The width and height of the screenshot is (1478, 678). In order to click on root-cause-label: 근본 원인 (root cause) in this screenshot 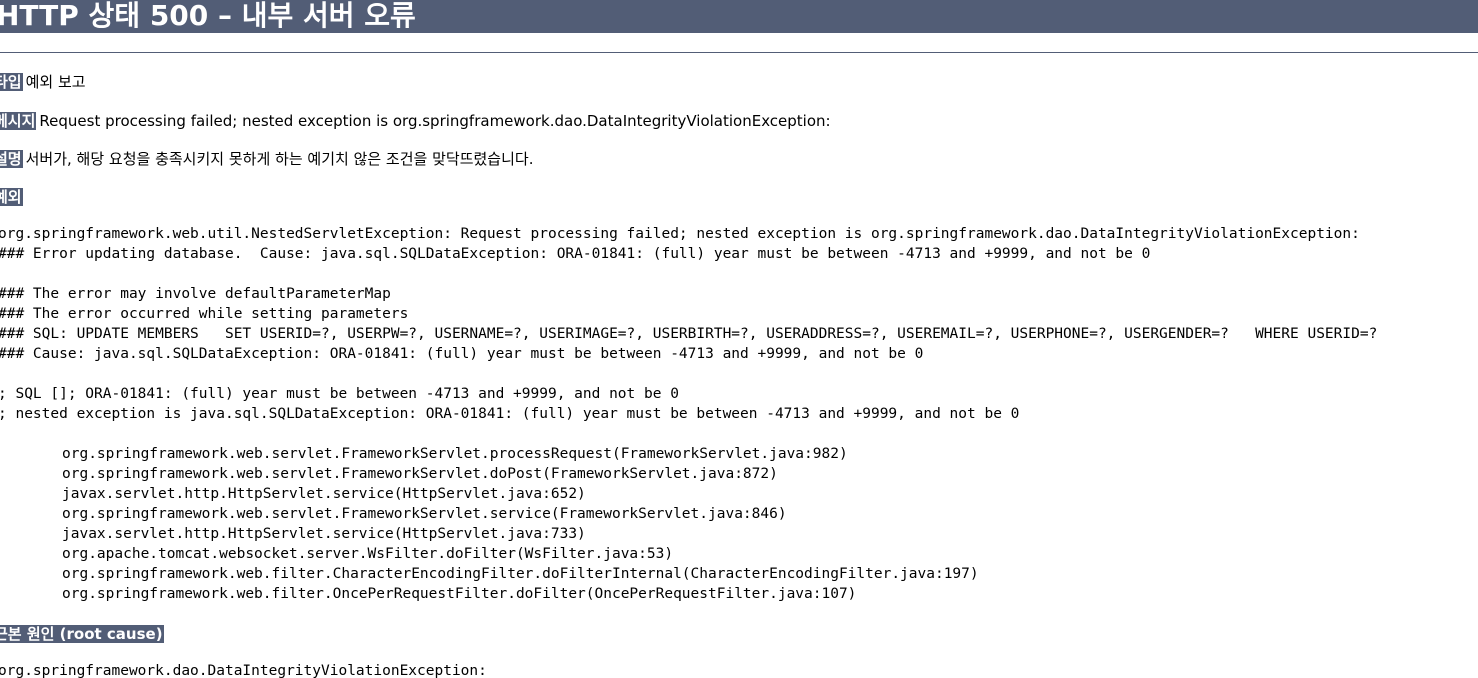, I will do `click(82, 634)`.